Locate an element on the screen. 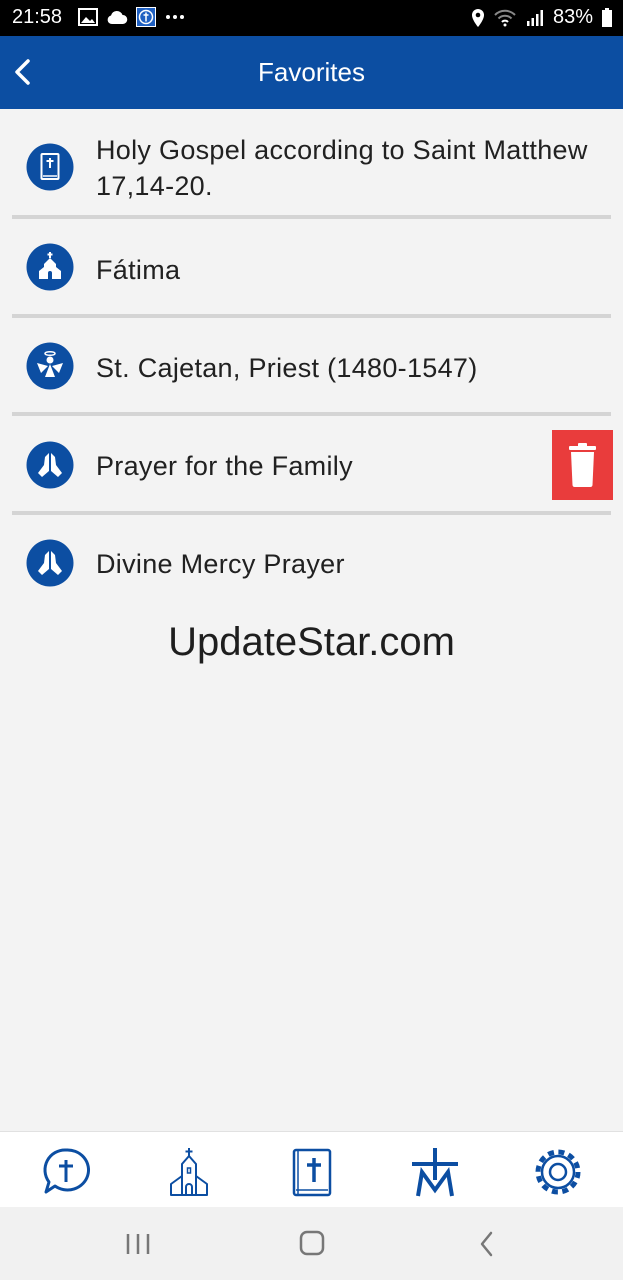 The width and height of the screenshot is (623, 1280). more-icon is located at coordinates (175, 17).